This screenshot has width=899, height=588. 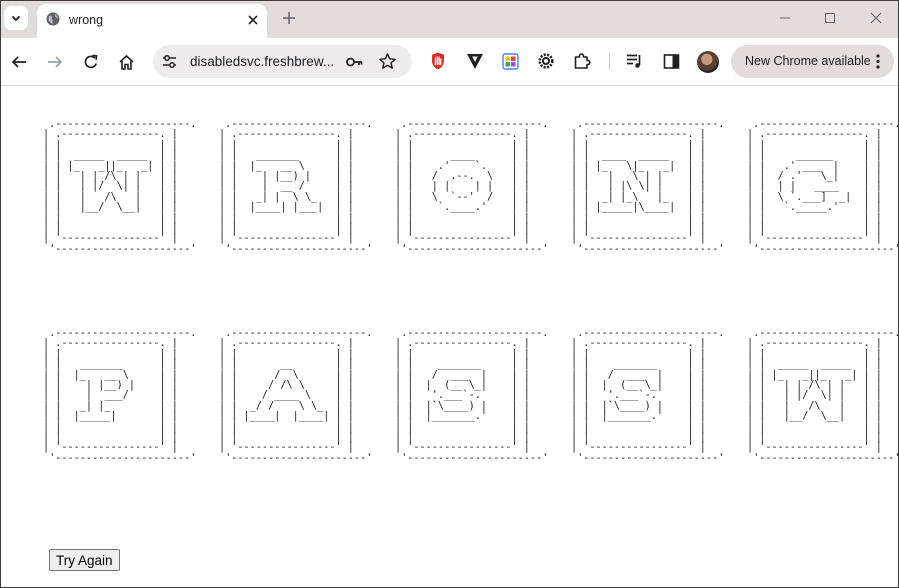 I want to click on color-picker-icon, so click(x=510, y=61).